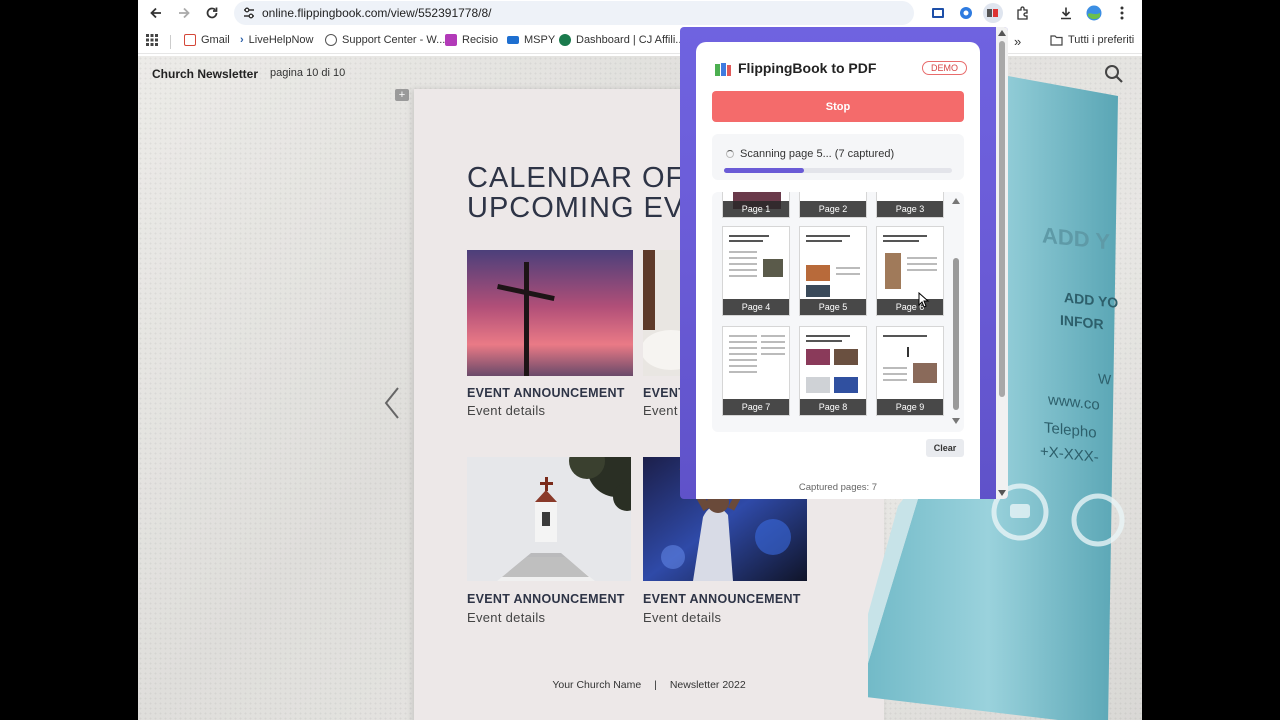 The image size is (1280, 720). Describe the element at coordinates (184, 13) in the screenshot. I see `forward-icon` at that location.